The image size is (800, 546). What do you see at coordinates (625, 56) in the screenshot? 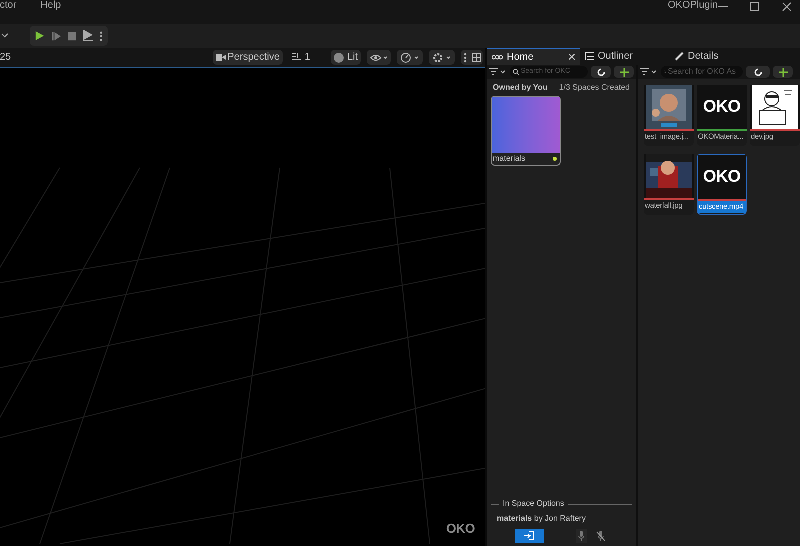
I see `panel-tab: Outliner` at bounding box center [625, 56].